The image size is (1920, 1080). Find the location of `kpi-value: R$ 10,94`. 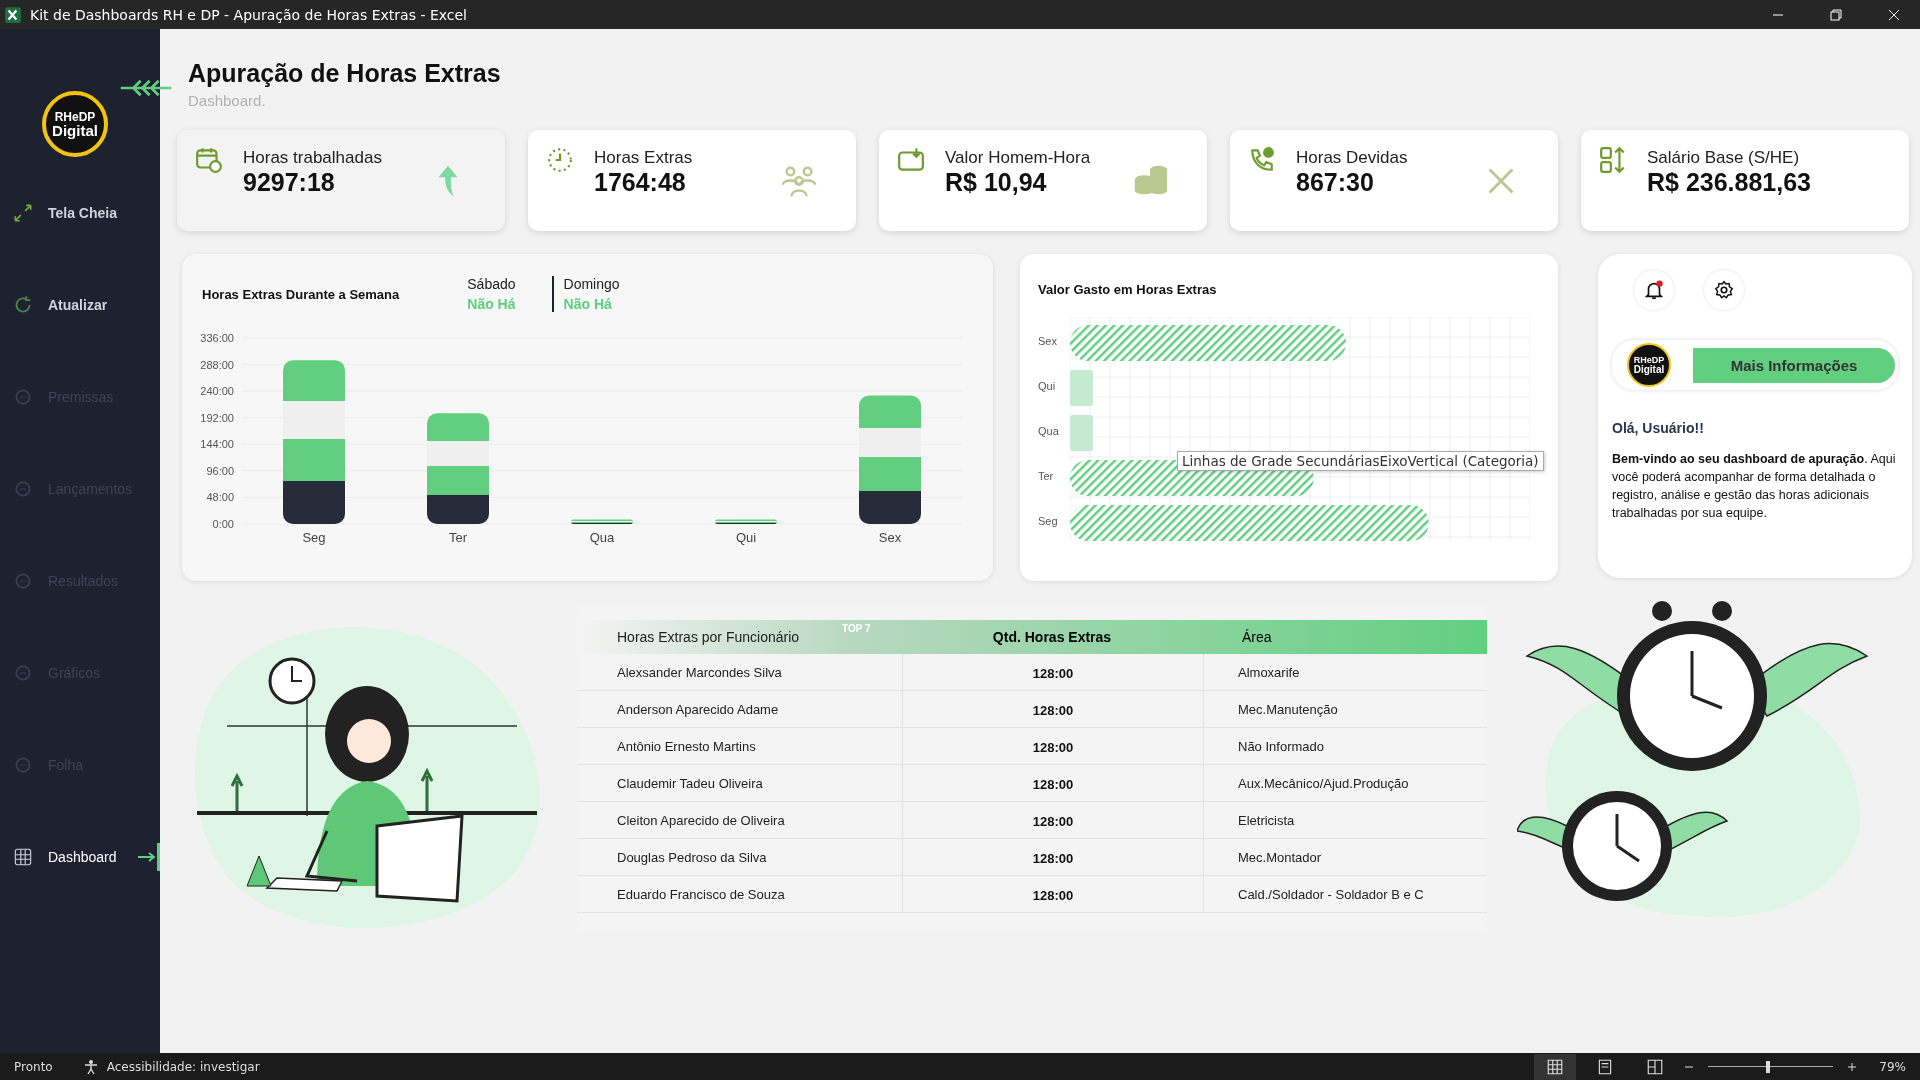

kpi-value: R$ 10,94 is located at coordinates (996, 182).